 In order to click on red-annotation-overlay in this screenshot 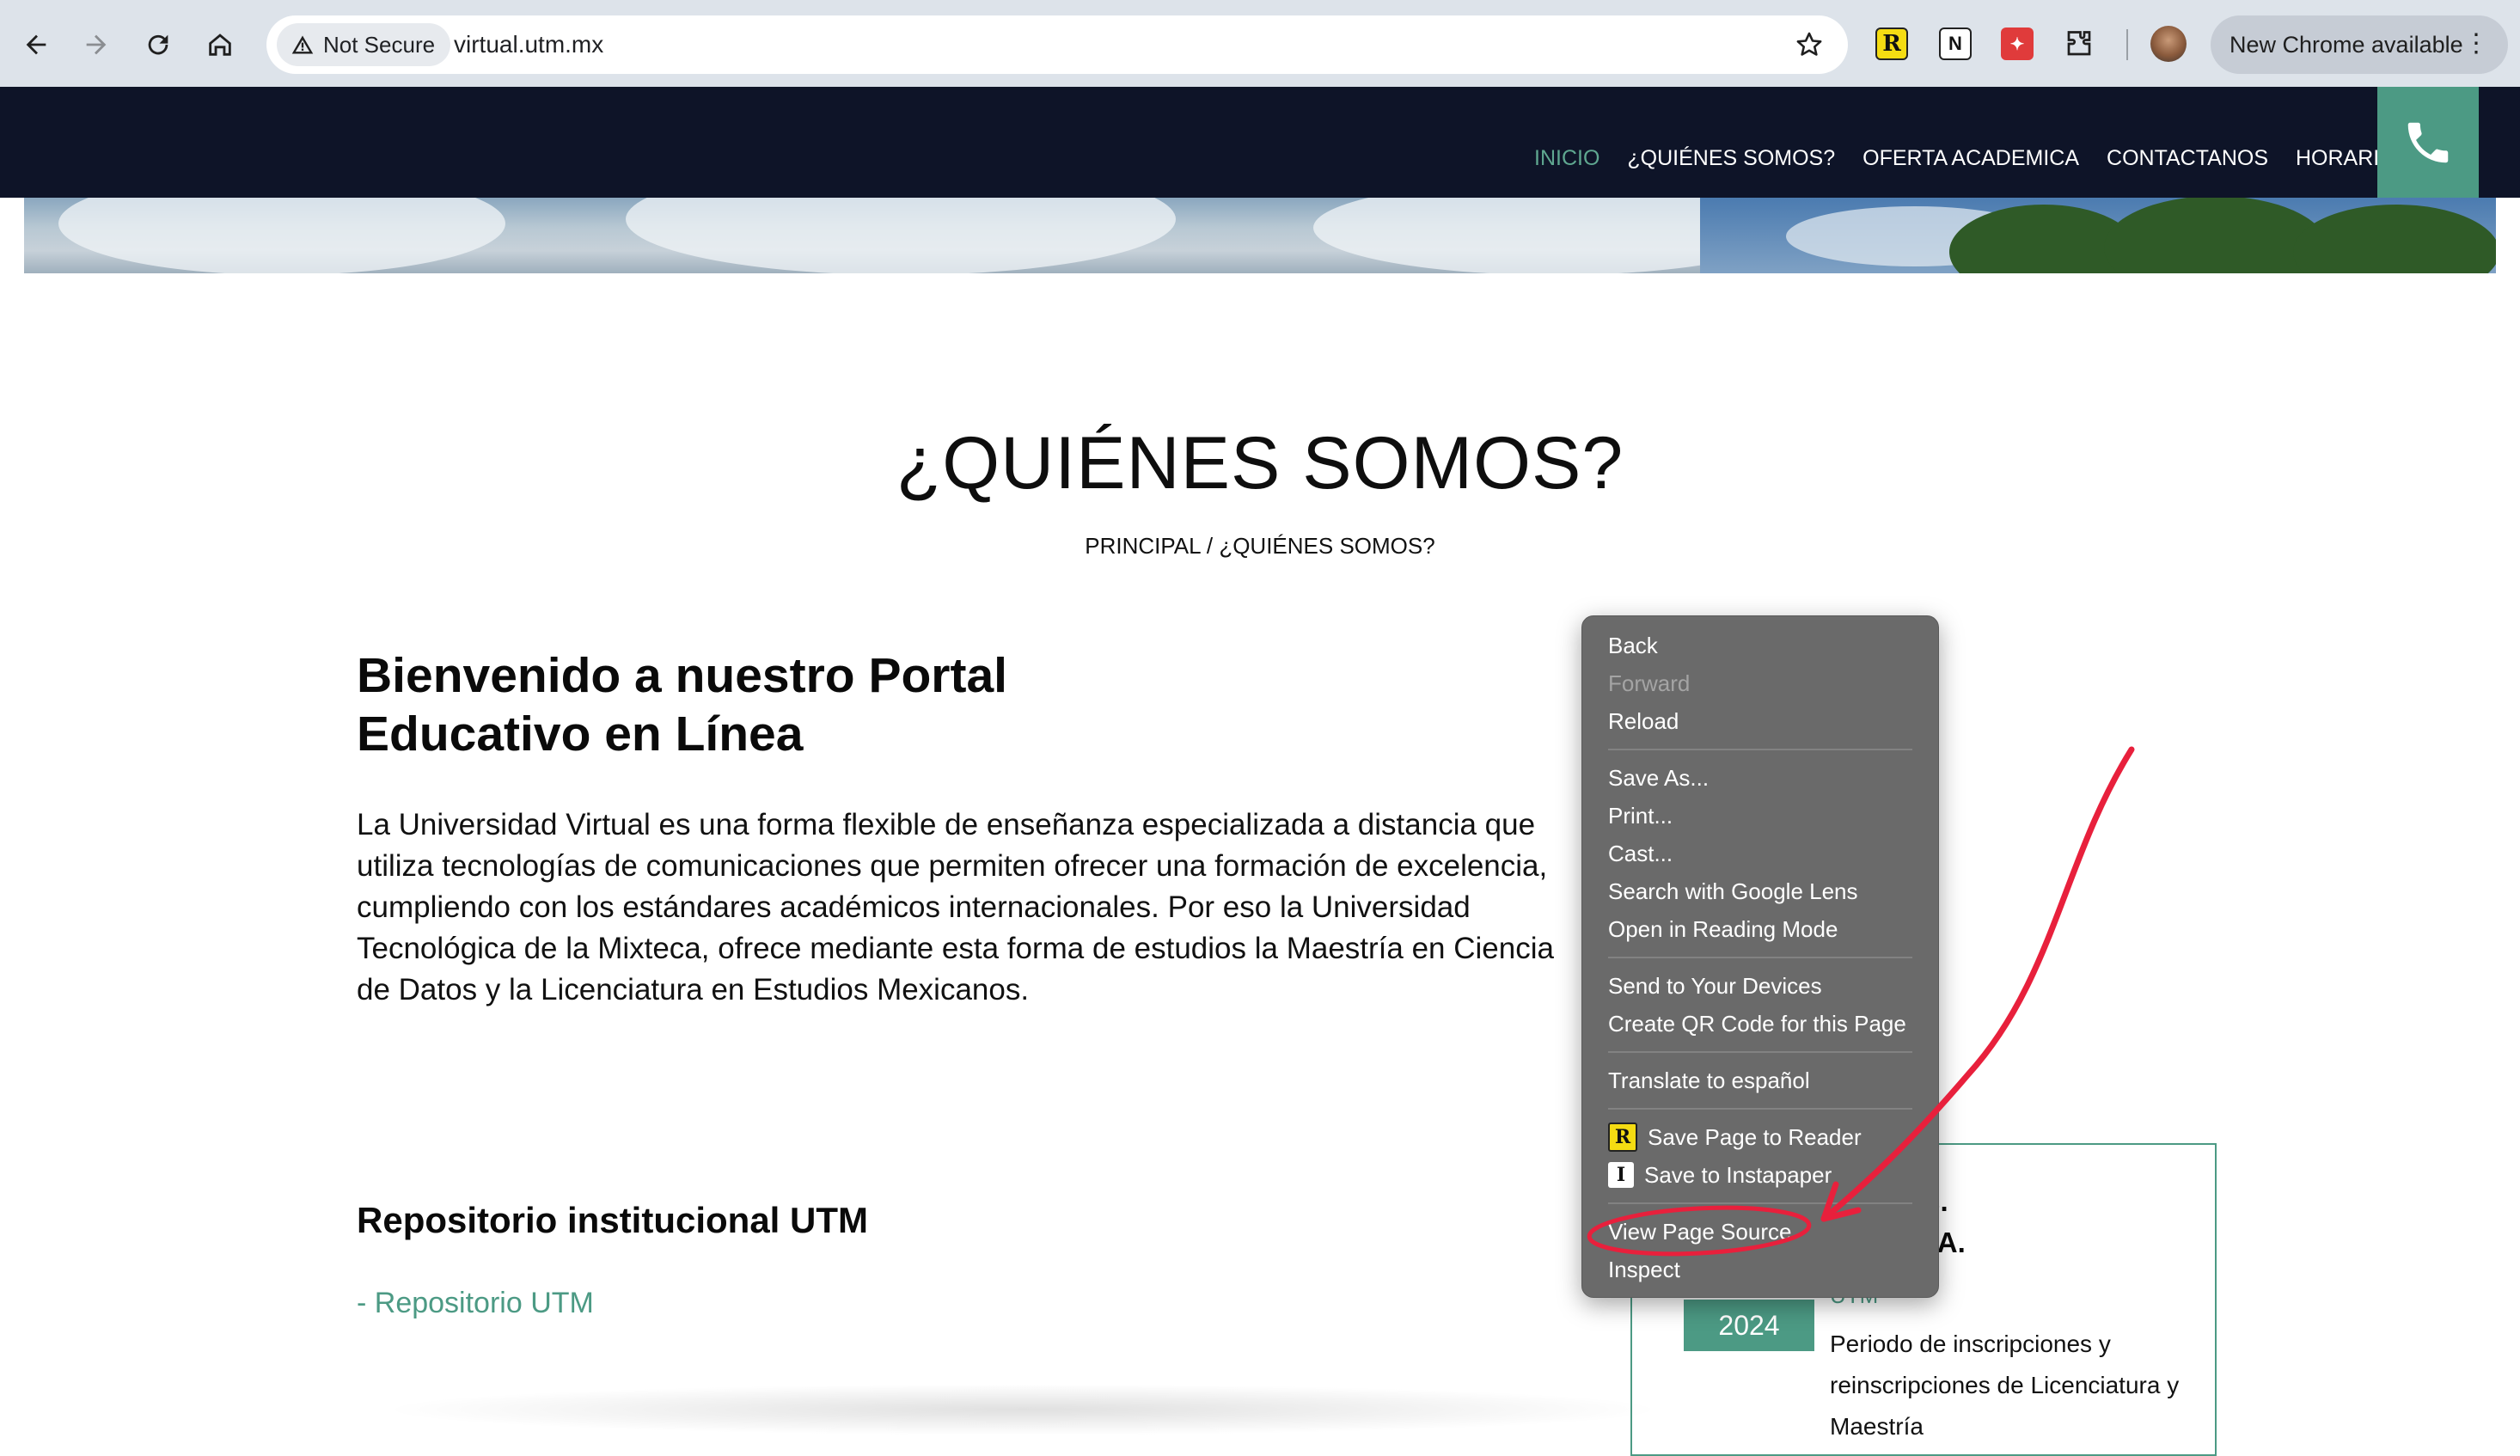, I will do `click(1861, 1002)`.